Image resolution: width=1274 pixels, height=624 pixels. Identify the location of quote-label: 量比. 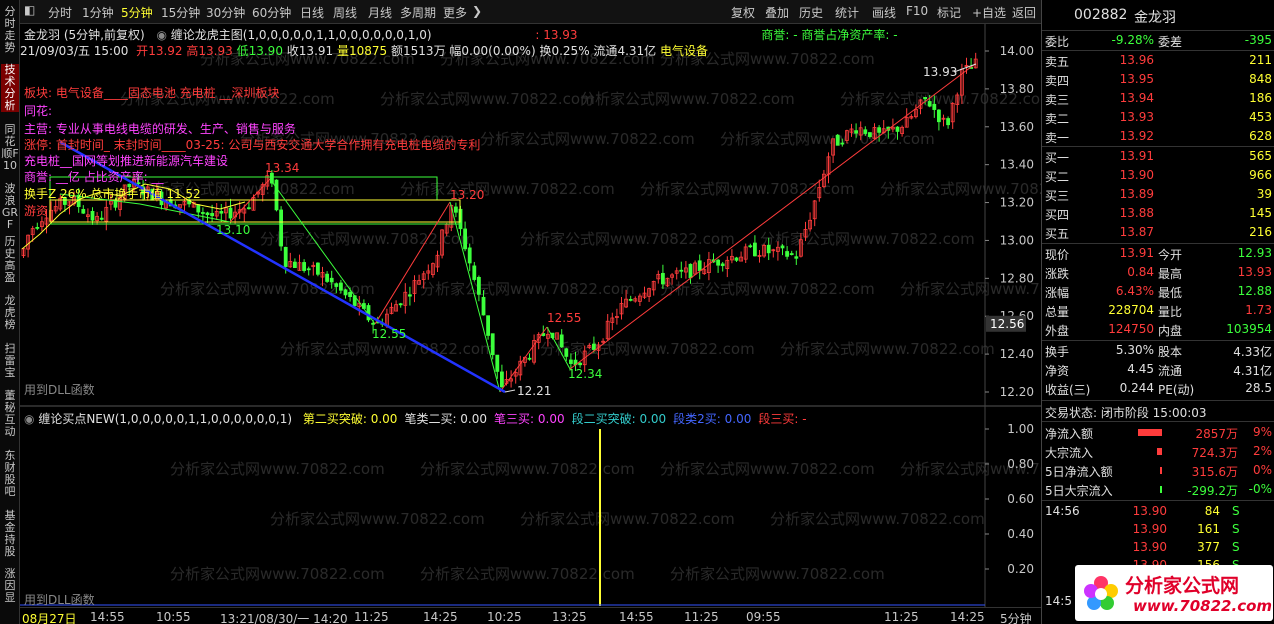
(1170, 312).